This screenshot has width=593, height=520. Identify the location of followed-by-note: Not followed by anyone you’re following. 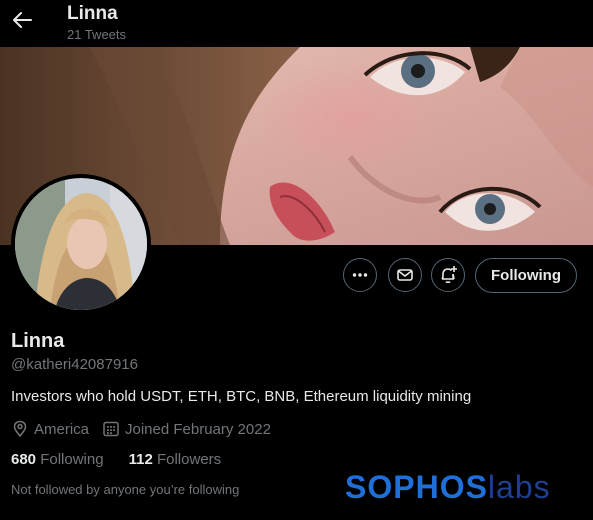
(125, 489).